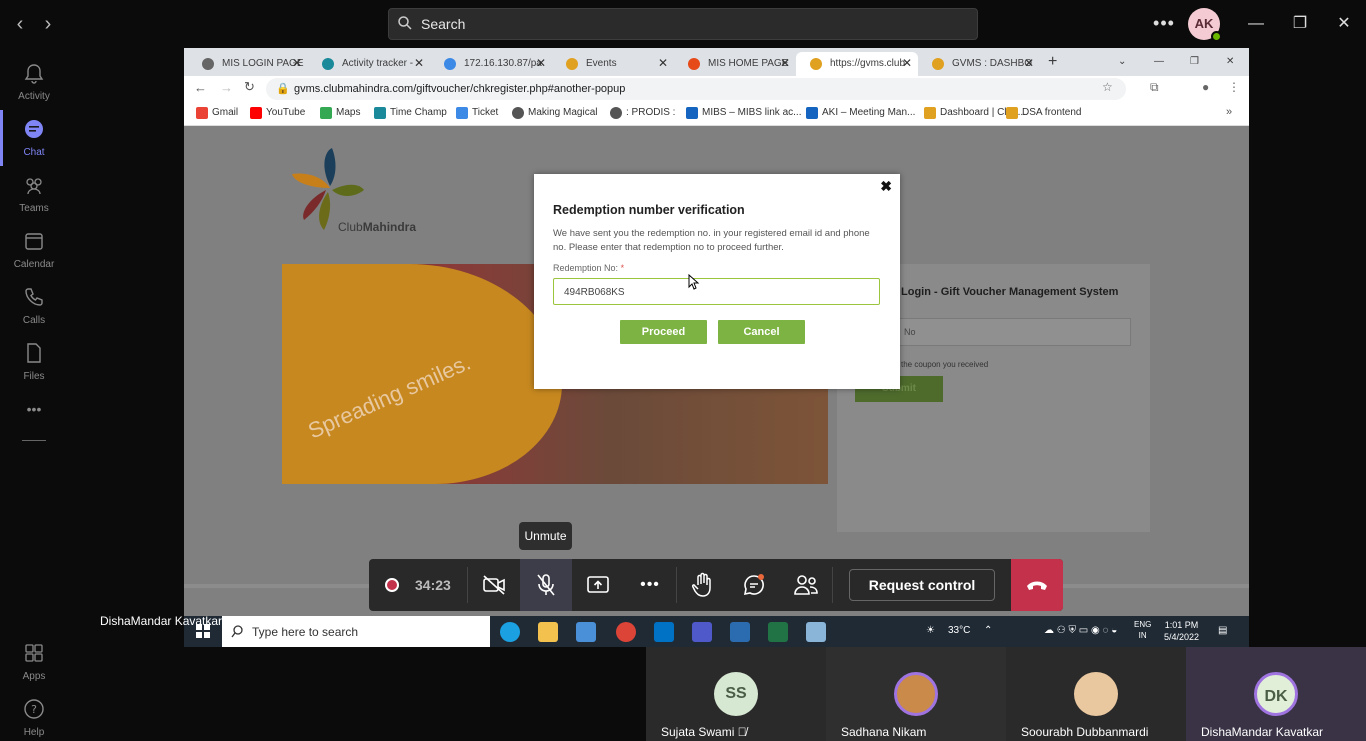 This screenshot has width=1366, height=741. I want to click on more-bookmarks-icon: », so click(1229, 112).